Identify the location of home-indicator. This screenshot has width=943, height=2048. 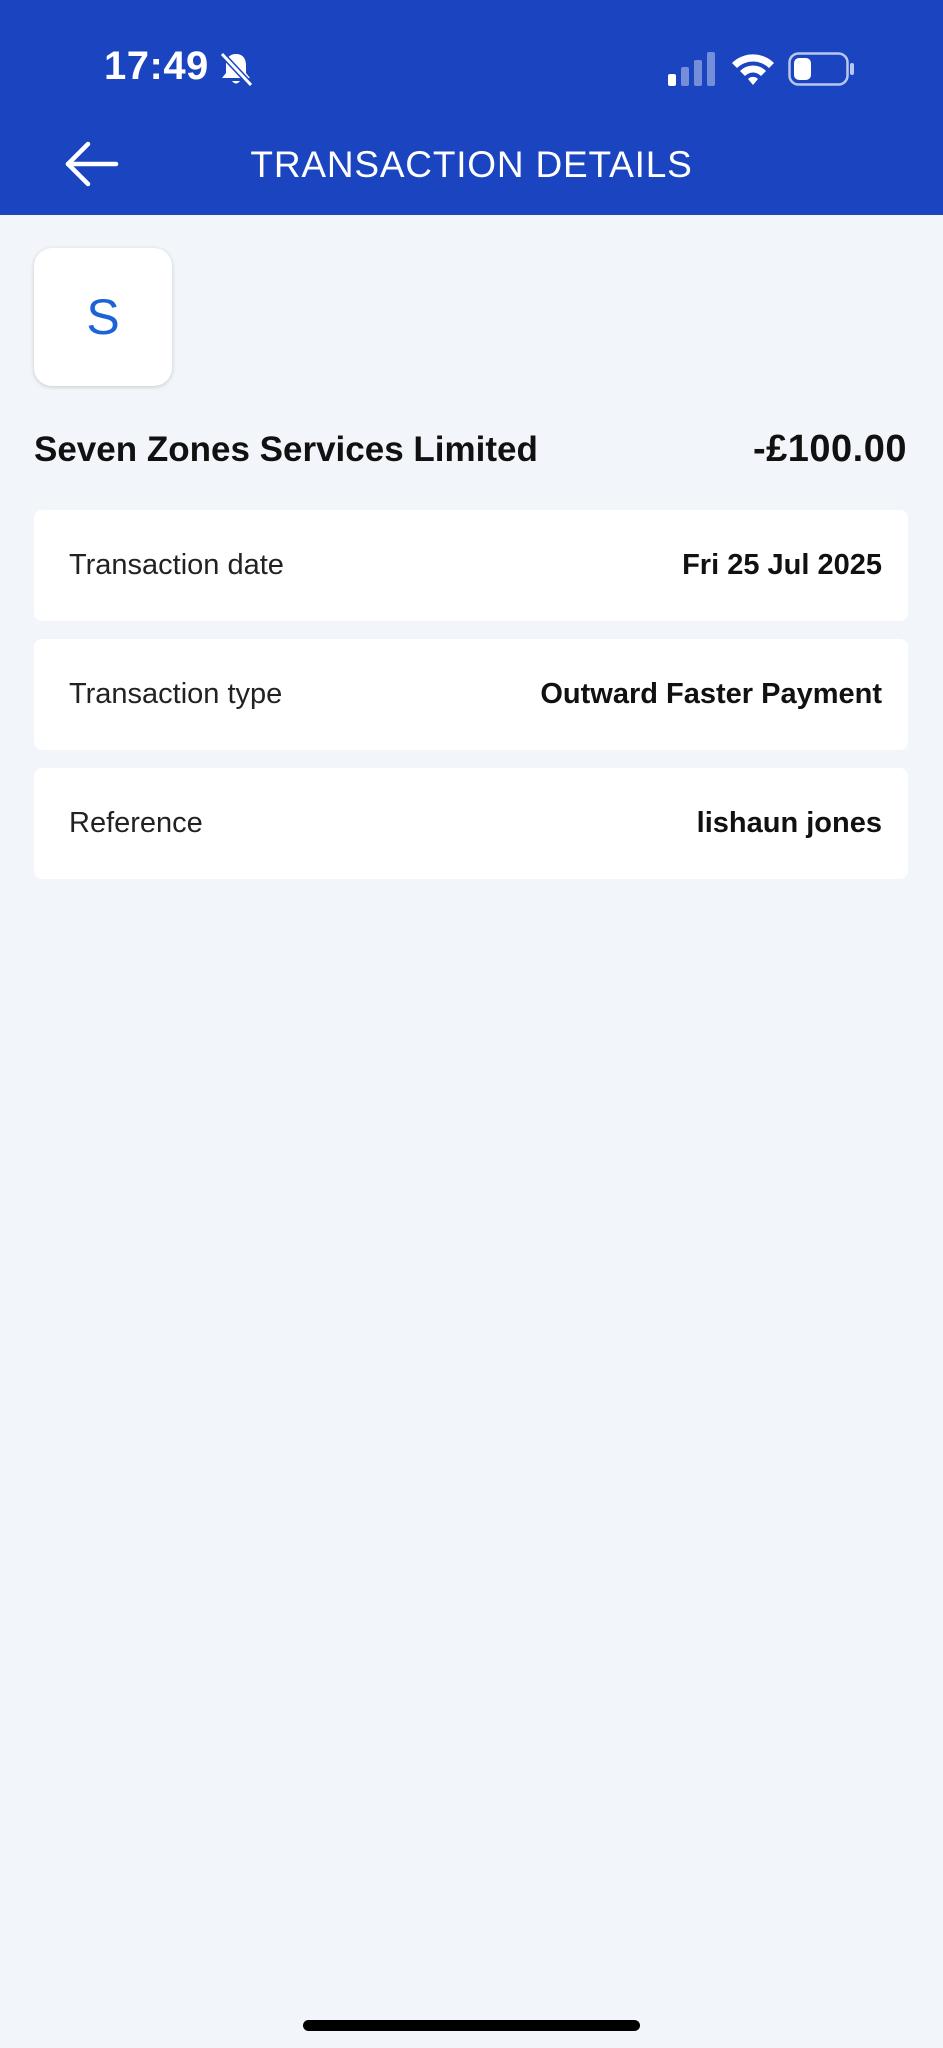
(471, 2025).